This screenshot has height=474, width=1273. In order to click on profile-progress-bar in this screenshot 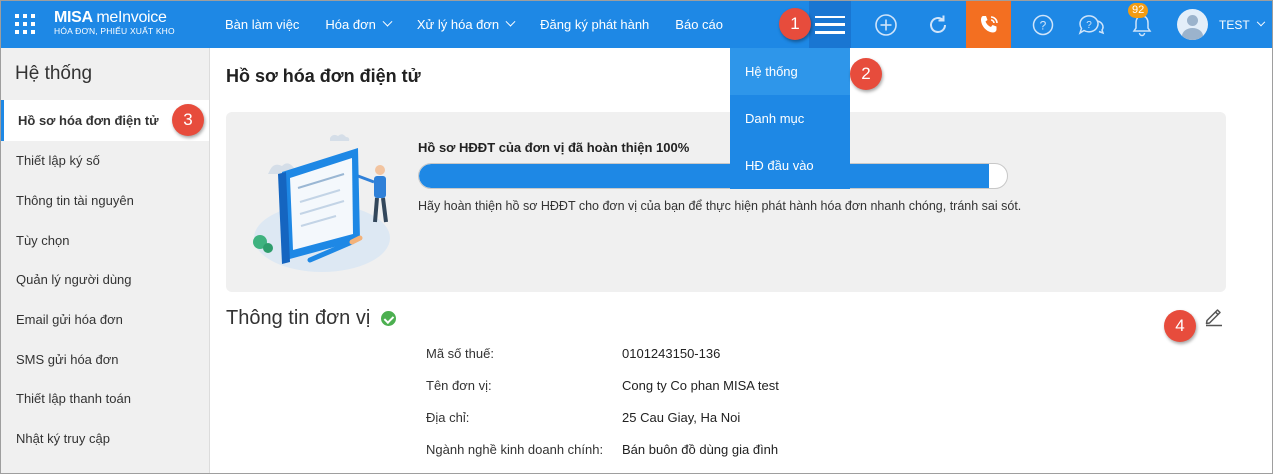, I will do `click(713, 176)`.